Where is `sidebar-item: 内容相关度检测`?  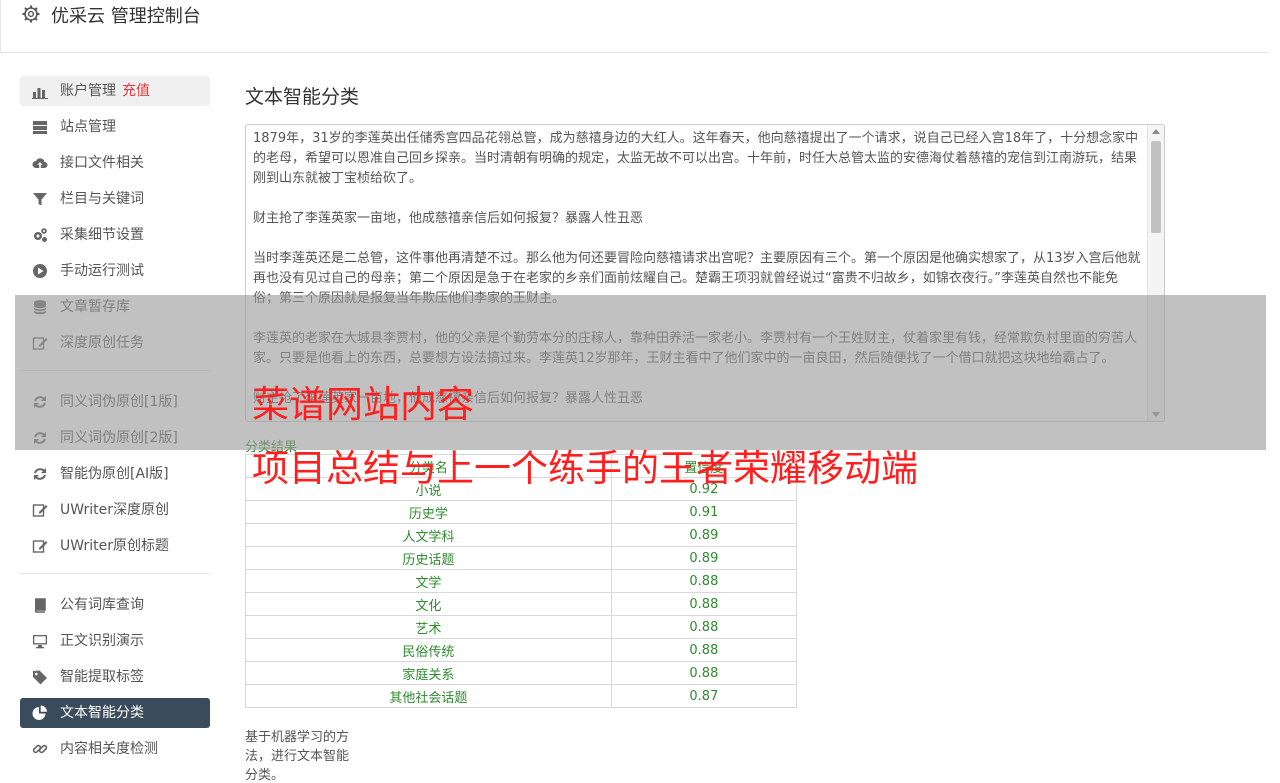
sidebar-item: 内容相关度检测 is located at coordinates (115, 749).